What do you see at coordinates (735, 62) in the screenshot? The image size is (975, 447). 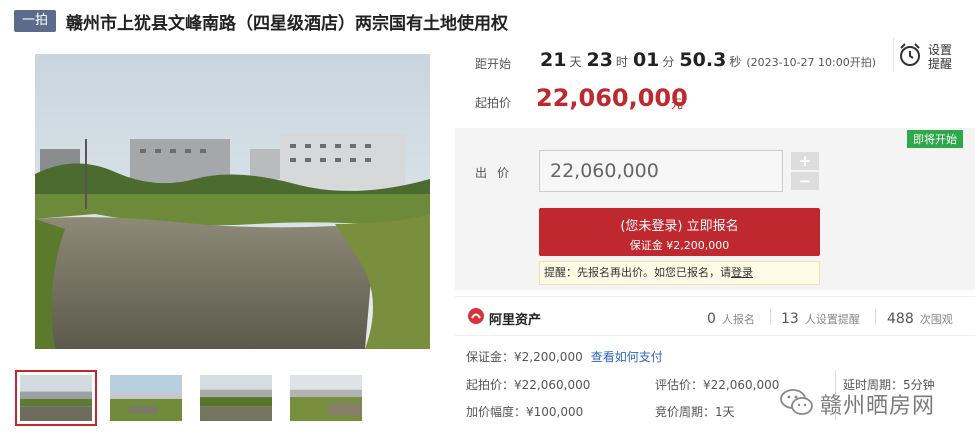 I see `seconds-unit: 秒` at bounding box center [735, 62].